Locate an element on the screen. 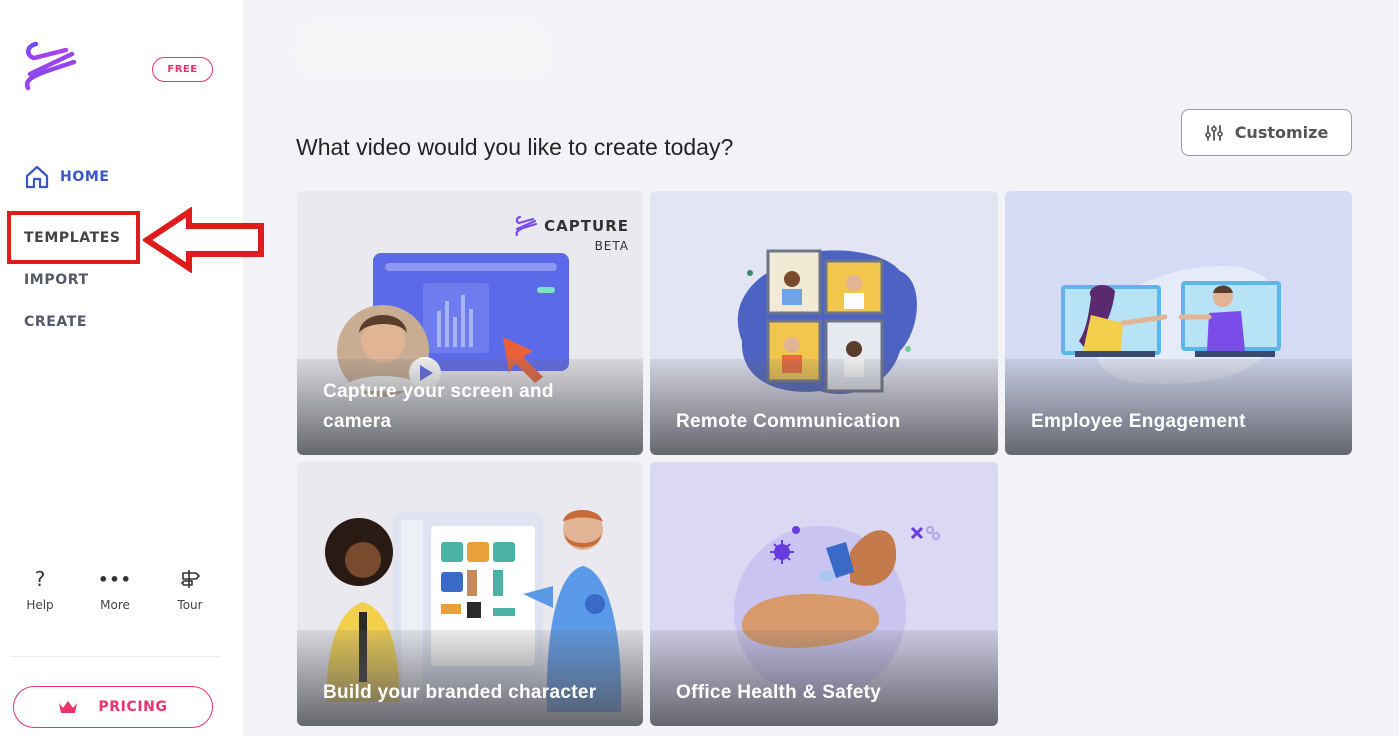 This screenshot has width=1399, height=736. nav-import-label: IMPORT is located at coordinates (56, 280).